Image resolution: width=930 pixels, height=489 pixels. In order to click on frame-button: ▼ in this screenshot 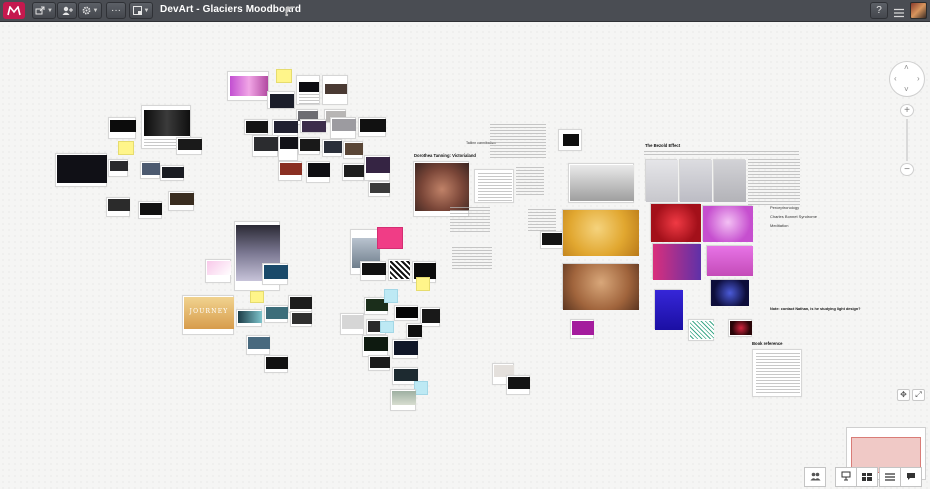, I will do `click(141, 10)`.